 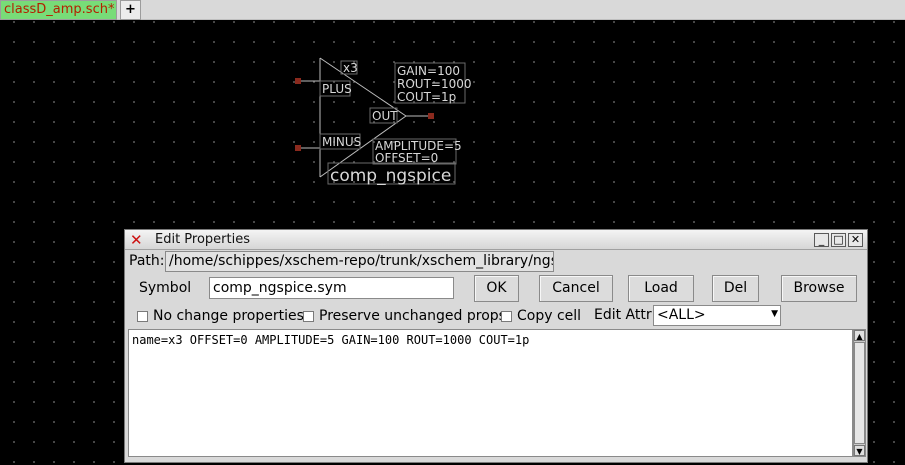 I want to click on no-change-properties-checkbox, so click(x=142, y=316).